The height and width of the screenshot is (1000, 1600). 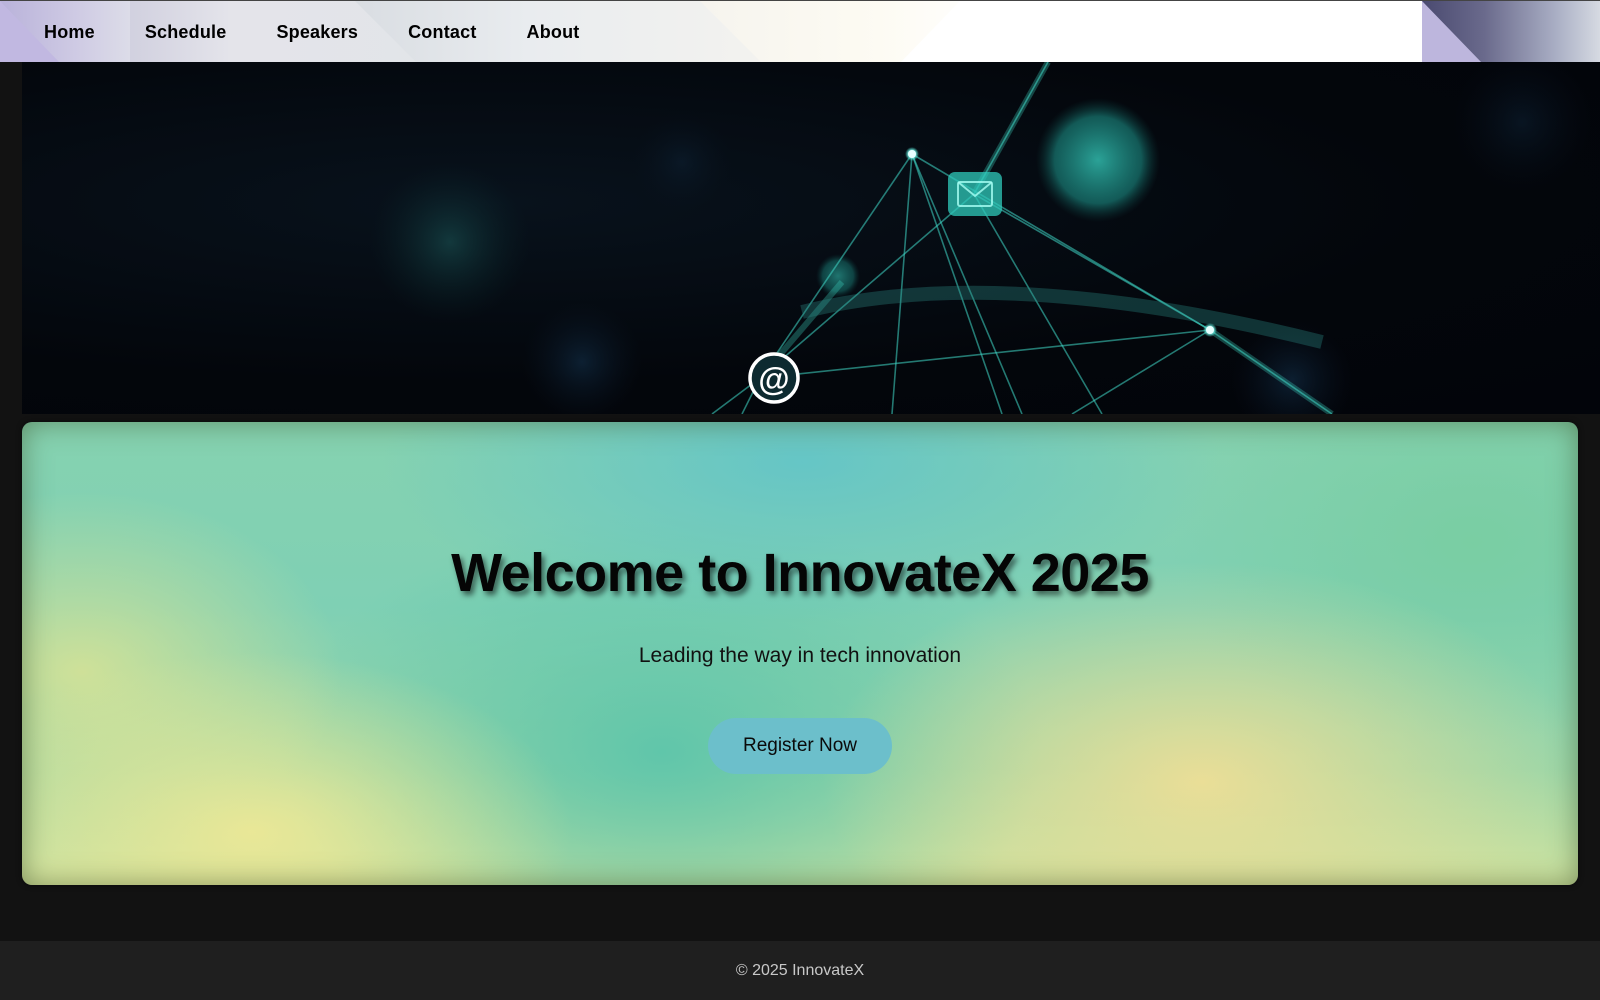 I want to click on nav-link-schedule: Schedule, so click(x=186, y=32).